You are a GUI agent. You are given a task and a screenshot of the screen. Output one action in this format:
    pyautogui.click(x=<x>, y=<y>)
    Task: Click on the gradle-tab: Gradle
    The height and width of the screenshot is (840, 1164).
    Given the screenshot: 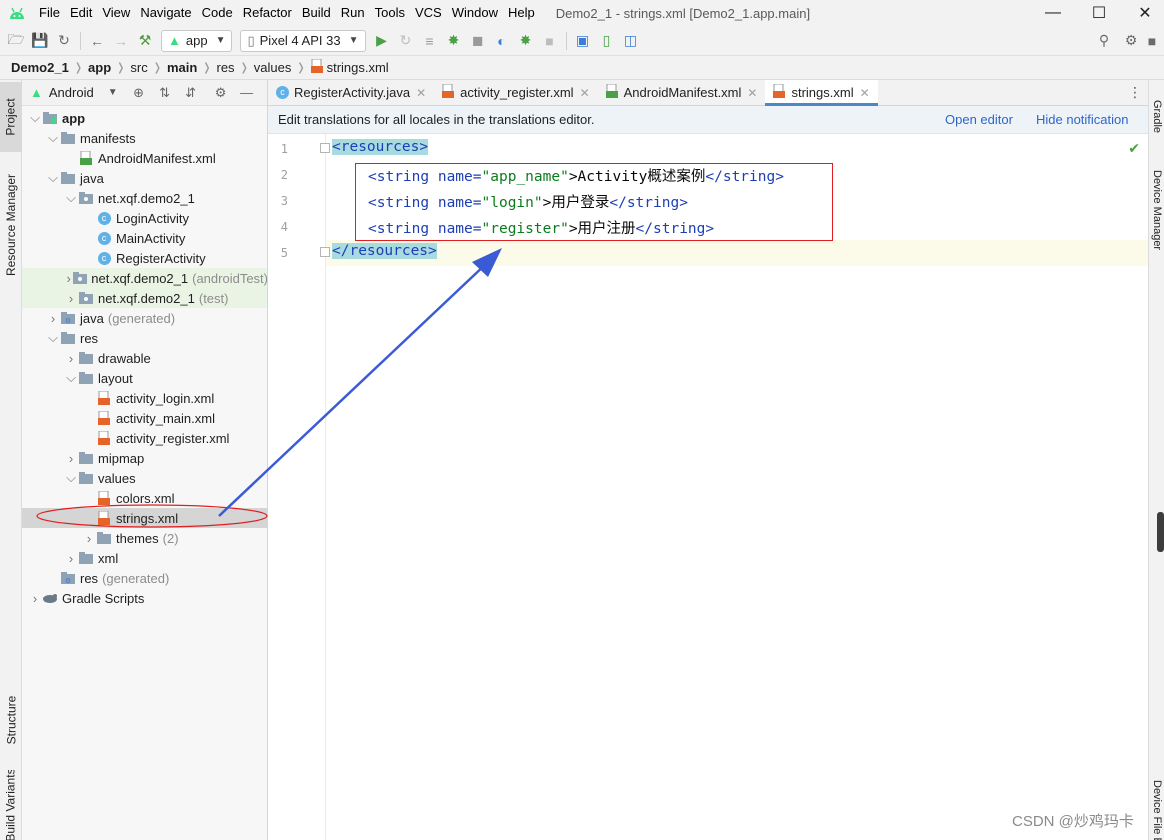 What is the action you would take?
    pyautogui.click(x=1156, y=125)
    